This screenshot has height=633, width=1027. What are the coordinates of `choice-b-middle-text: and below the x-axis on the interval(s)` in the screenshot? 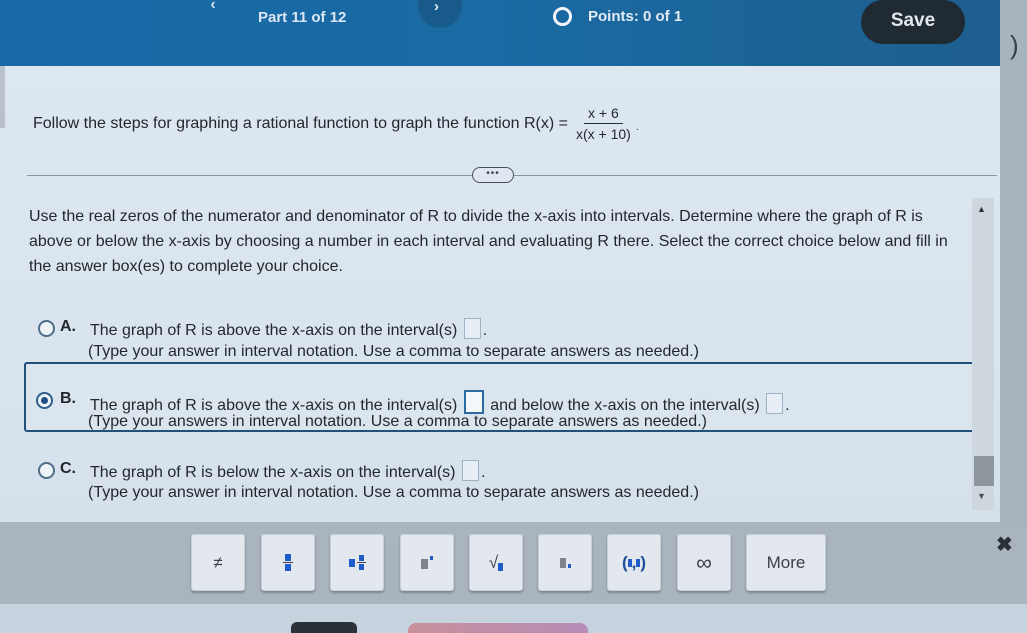 It's located at (625, 405).